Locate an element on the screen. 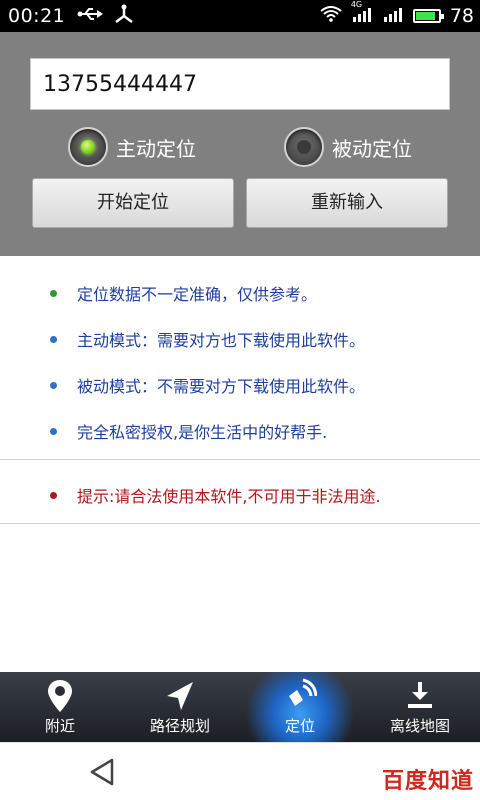  warning-item: 提示:请合法使用本软件,不可用于非法用途. is located at coordinates (240, 495).